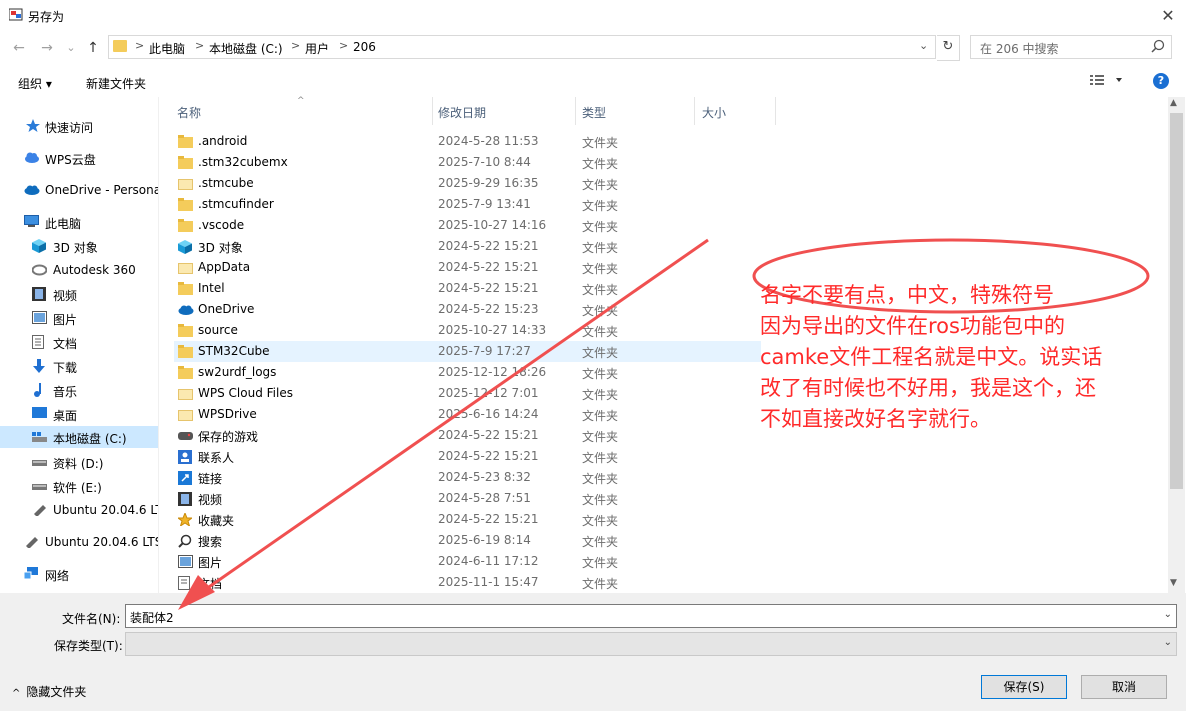  I want to click on download-icon, so click(39, 366).